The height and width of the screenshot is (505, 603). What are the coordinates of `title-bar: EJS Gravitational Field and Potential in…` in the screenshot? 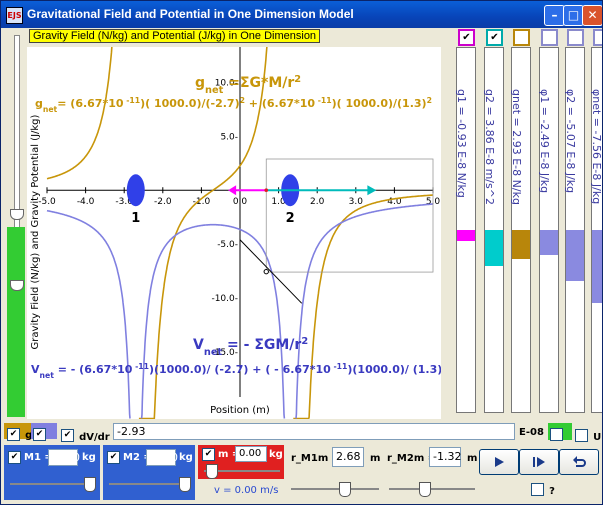 It's located at (301, 14).